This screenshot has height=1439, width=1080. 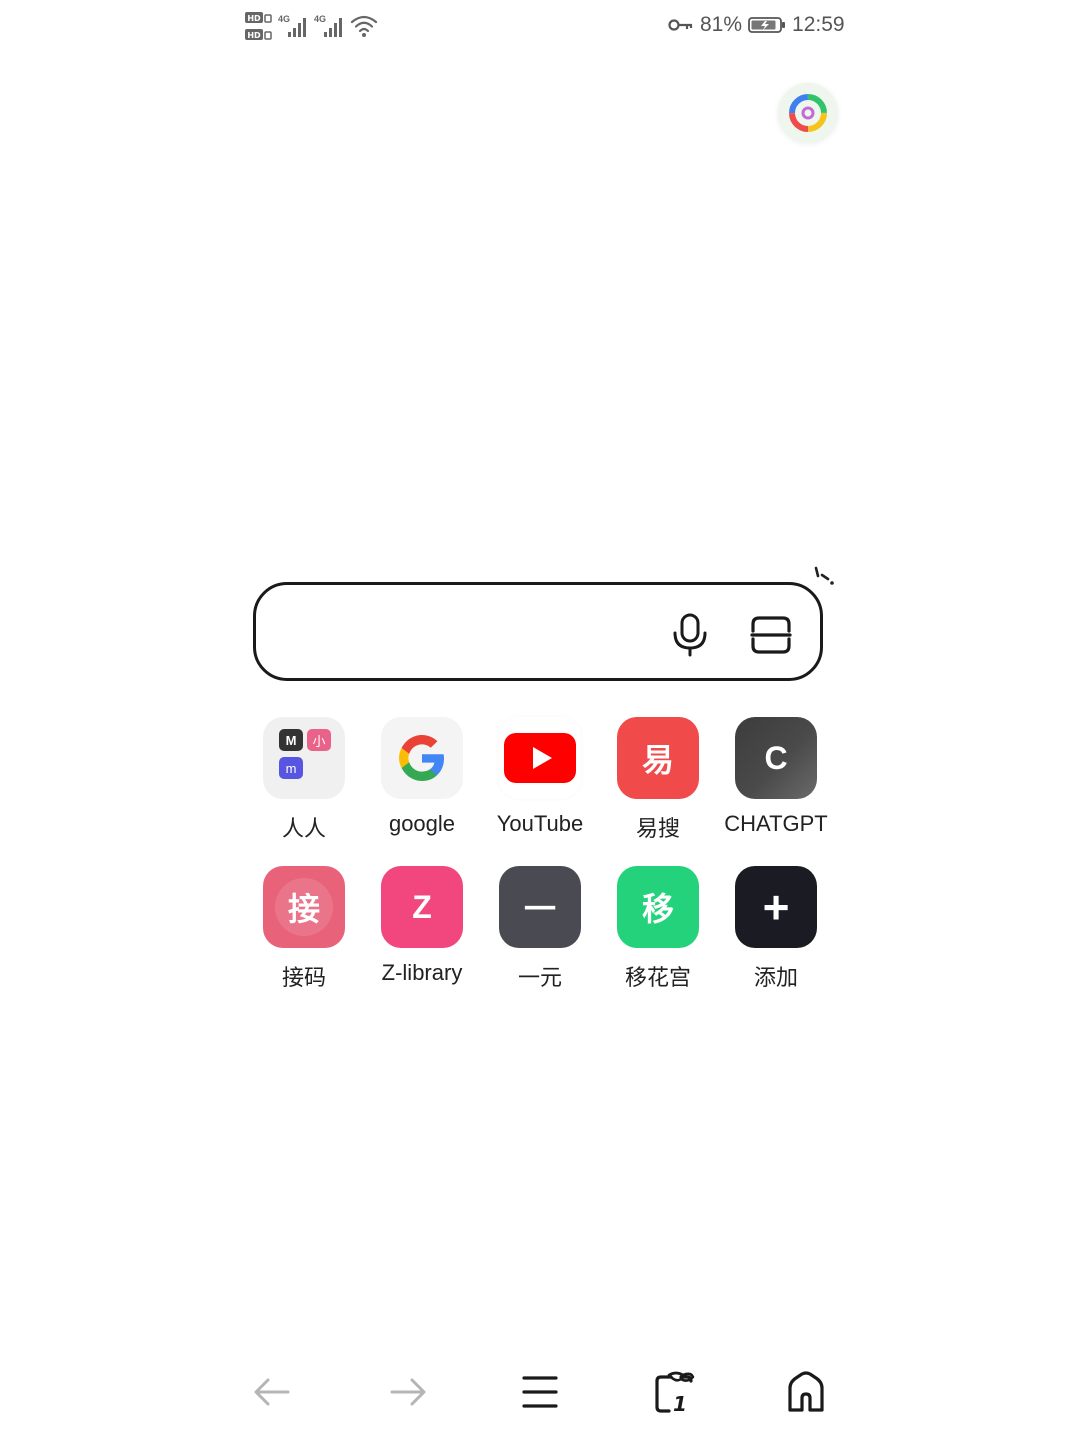 I want to click on colorful-swirl-icon, so click(x=808, y=113).